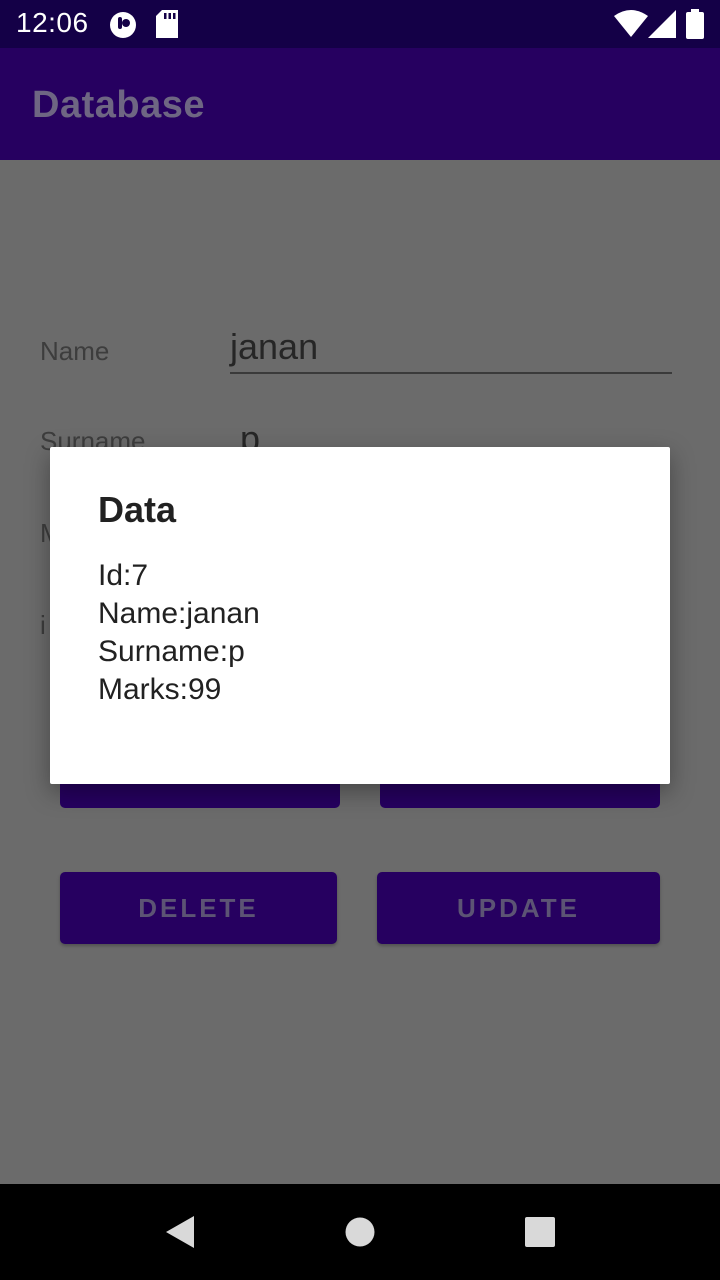  Describe the element at coordinates (123, 575) in the screenshot. I see `dialog-line-id: Id:7` at that location.